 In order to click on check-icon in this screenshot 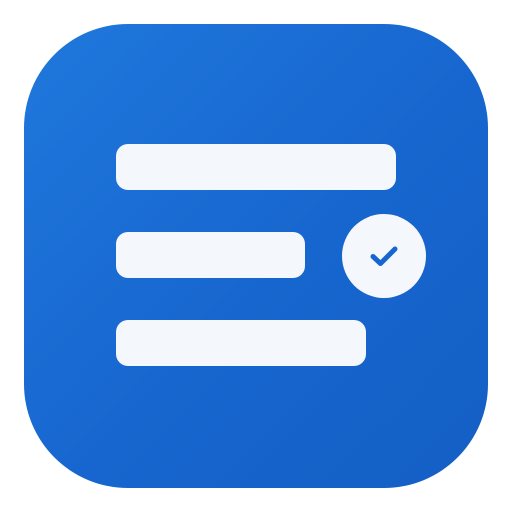, I will do `click(384, 256)`.